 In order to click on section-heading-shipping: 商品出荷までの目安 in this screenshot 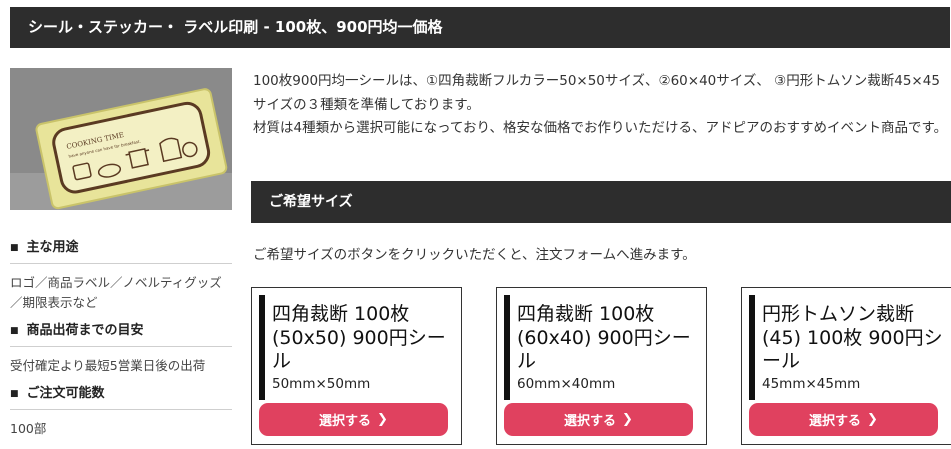, I will do `click(121, 333)`.